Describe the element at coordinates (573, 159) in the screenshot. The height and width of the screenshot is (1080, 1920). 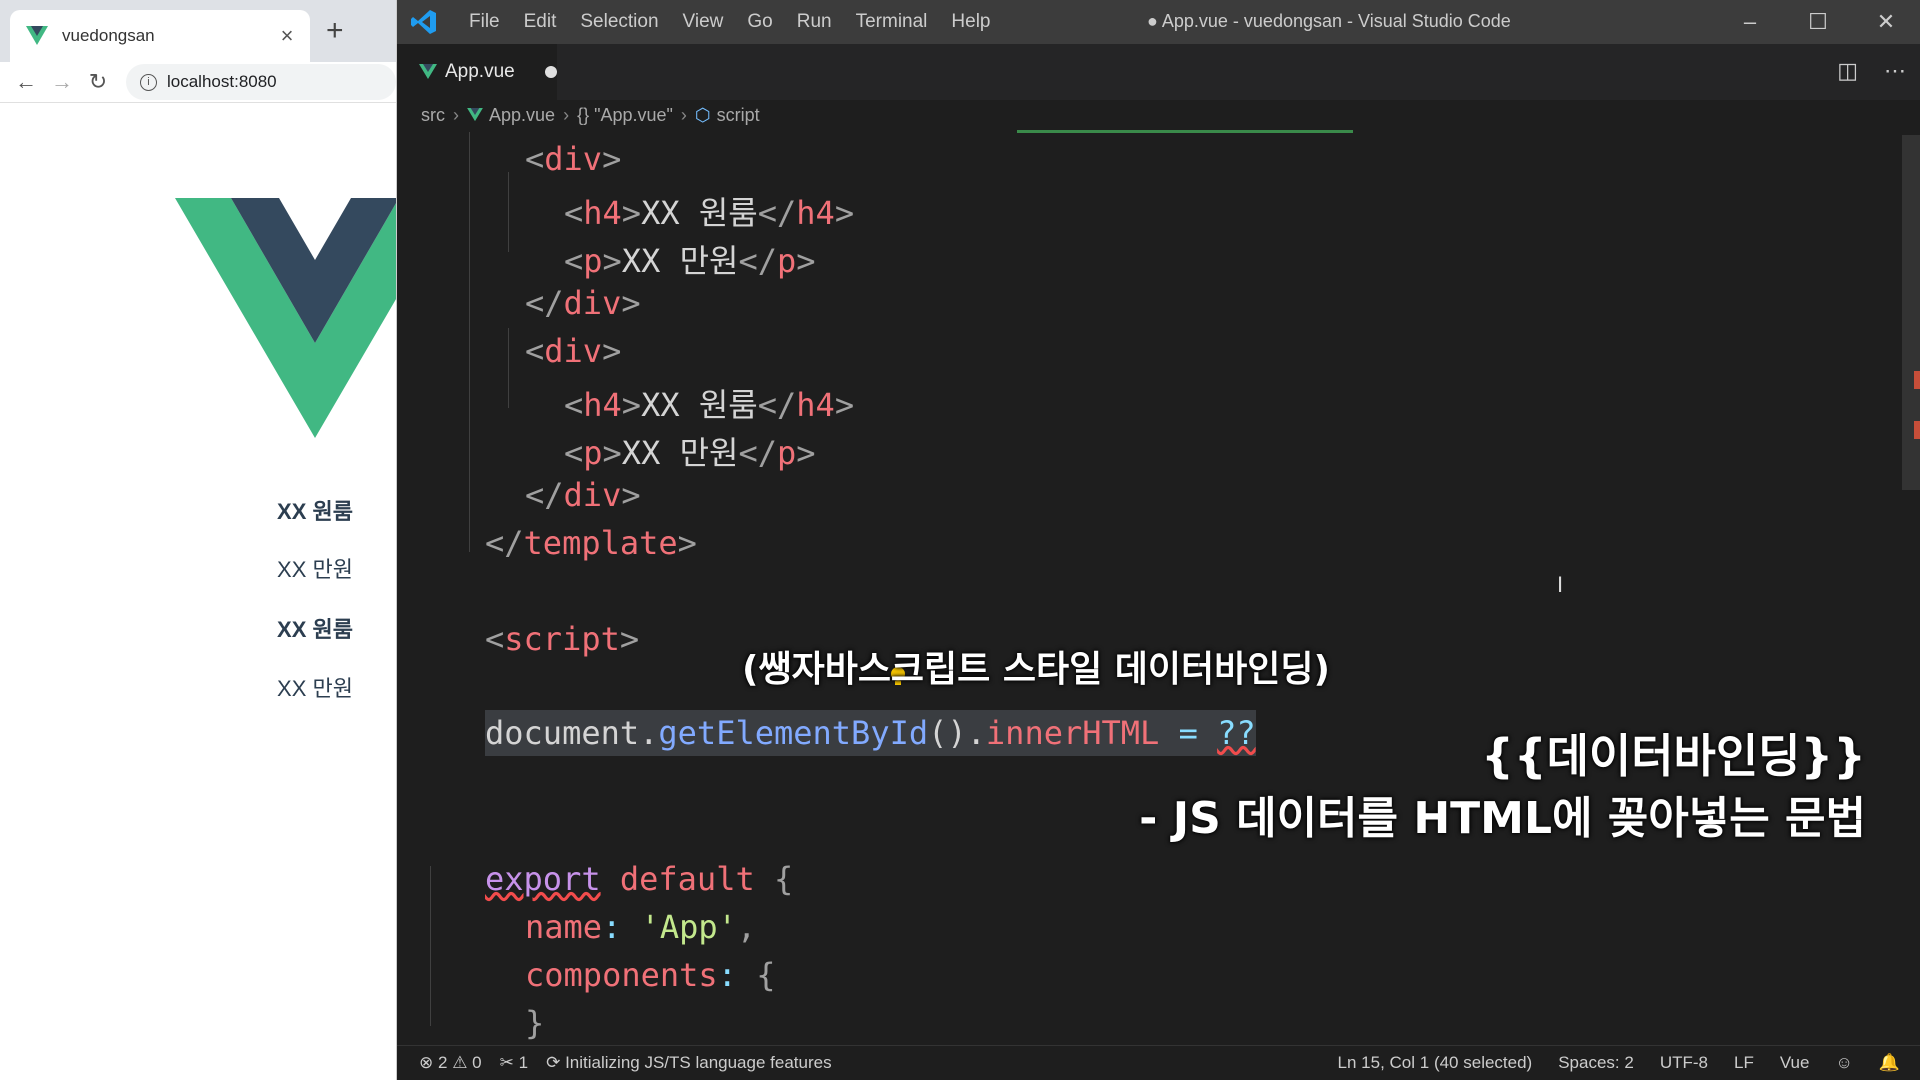
I see `code-line: <div>` at that location.